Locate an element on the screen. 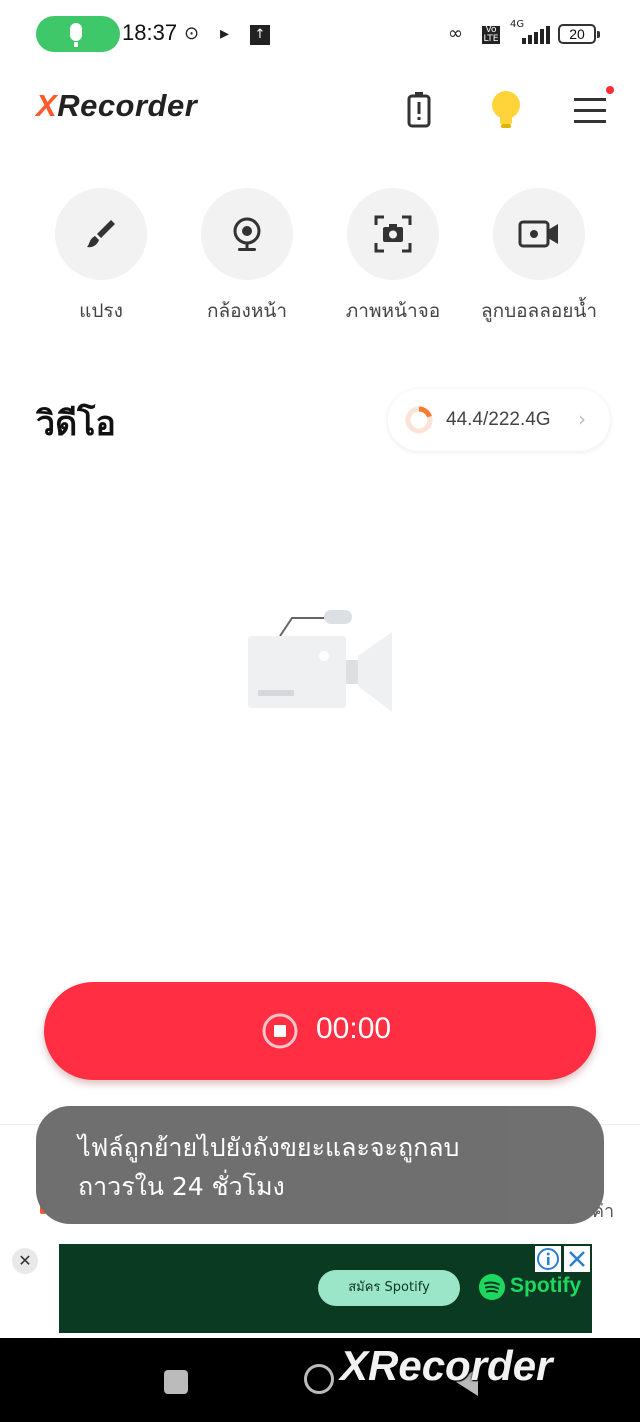  stop-icon is located at coordinates (280, 1031).